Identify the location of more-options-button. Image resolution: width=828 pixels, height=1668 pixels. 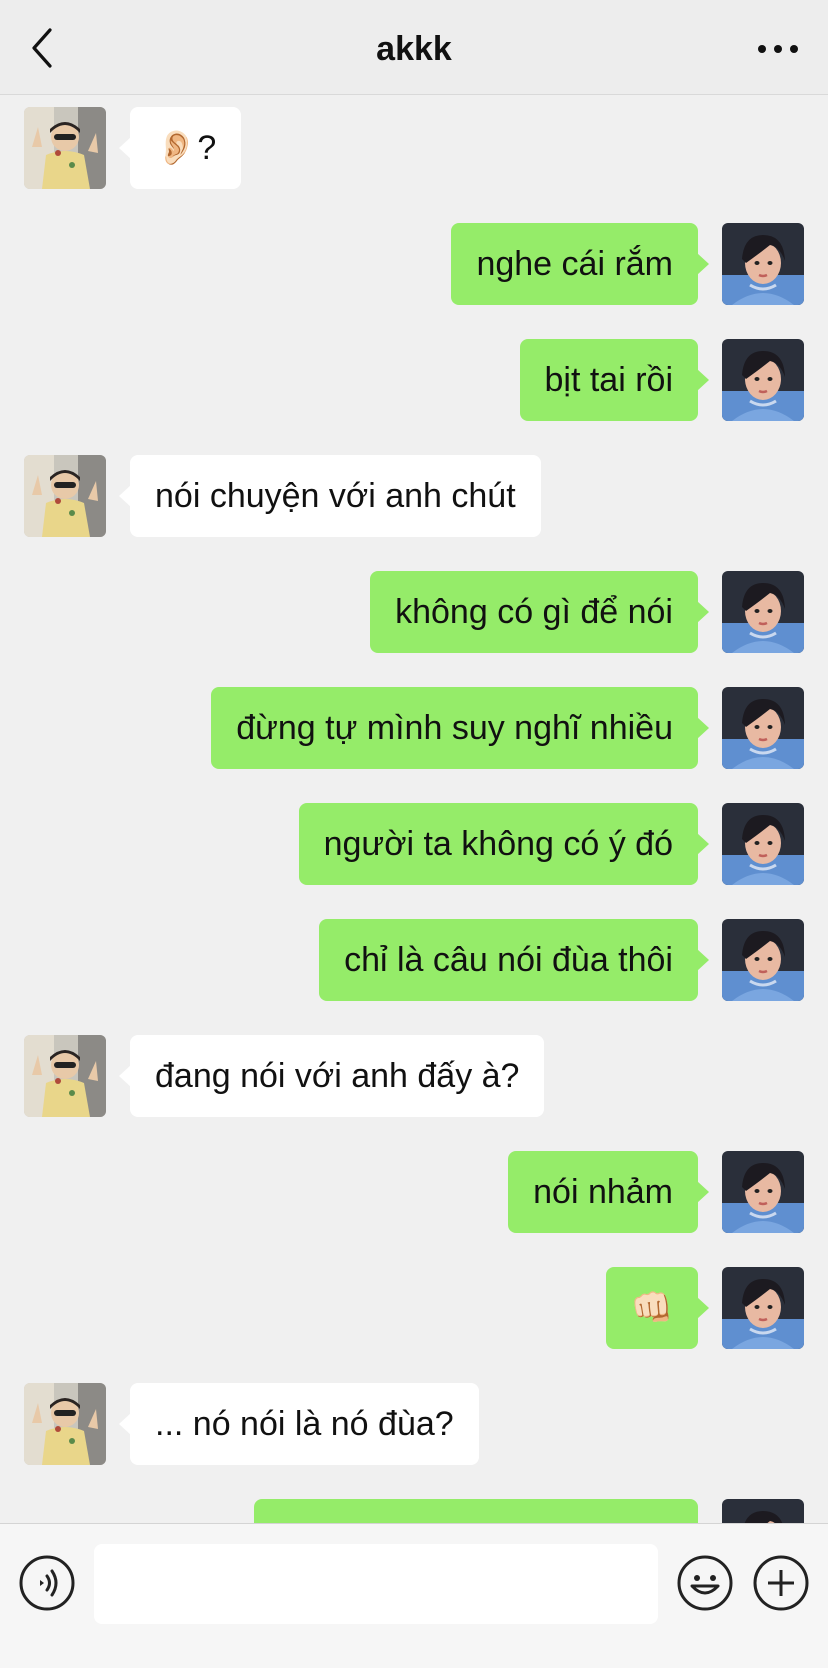
(778, 49).